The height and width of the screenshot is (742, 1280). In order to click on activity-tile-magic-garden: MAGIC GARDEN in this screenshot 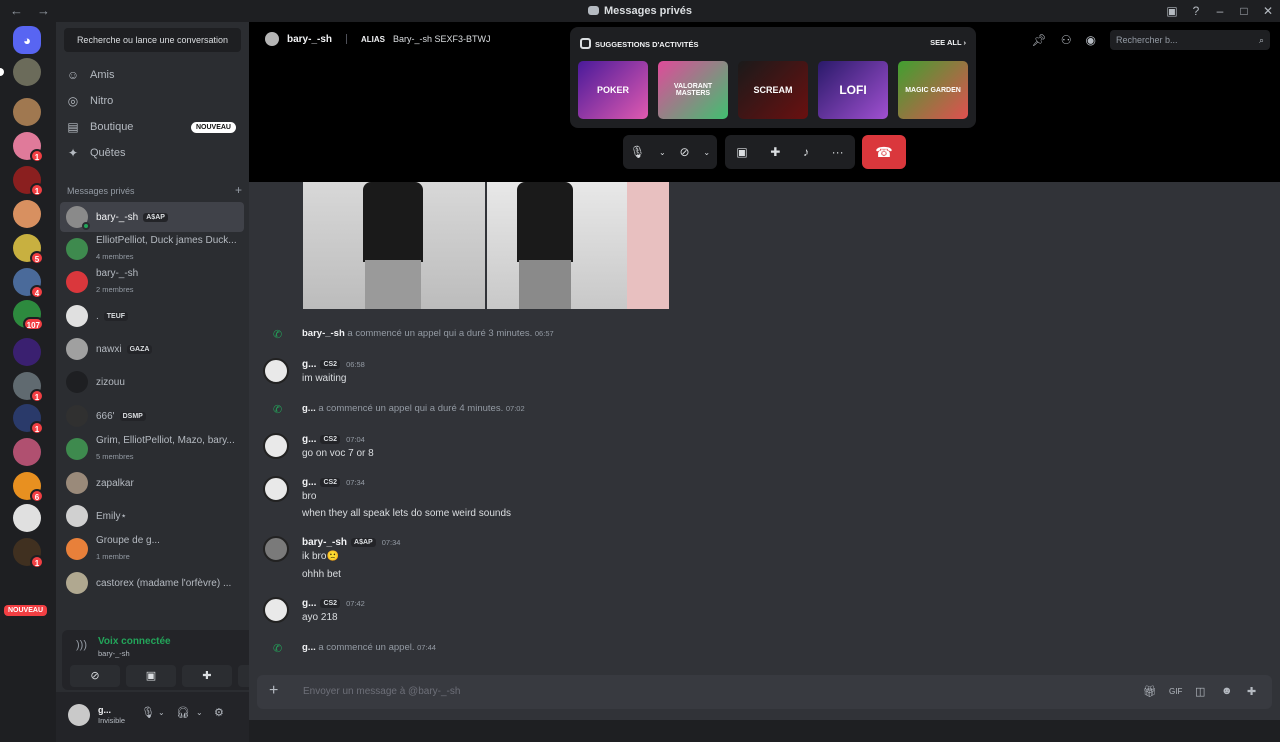, I will do `click(933, 90)`.